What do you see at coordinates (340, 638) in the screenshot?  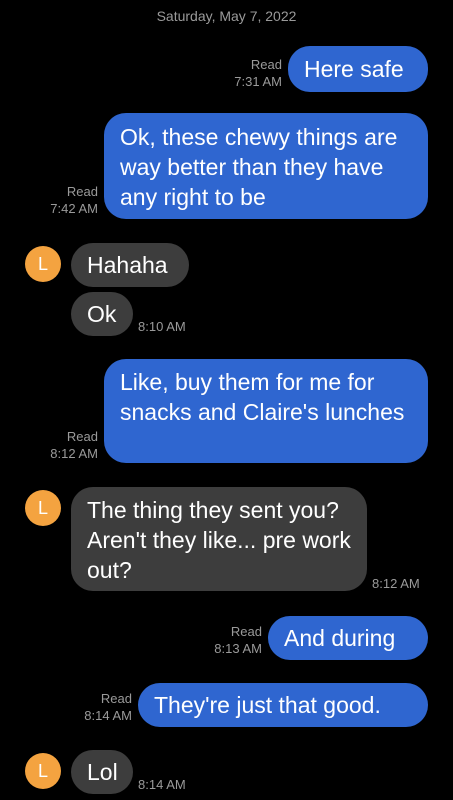 I see `message-text: And during` at bounding box center [340, 638].